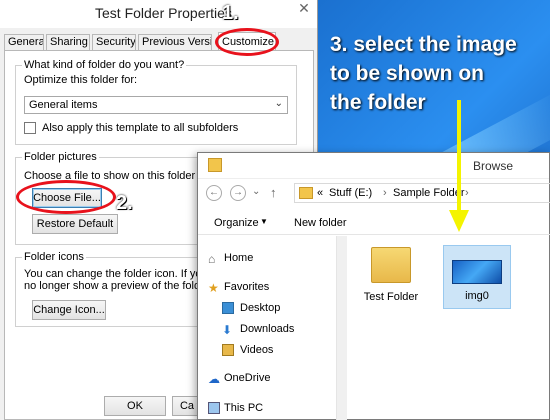 The width and height of the screenshot is (550, 420). Describe the element at coordinates (320, 193) in the screenshot. I see `breadcrumb-overflow: «` at that location.